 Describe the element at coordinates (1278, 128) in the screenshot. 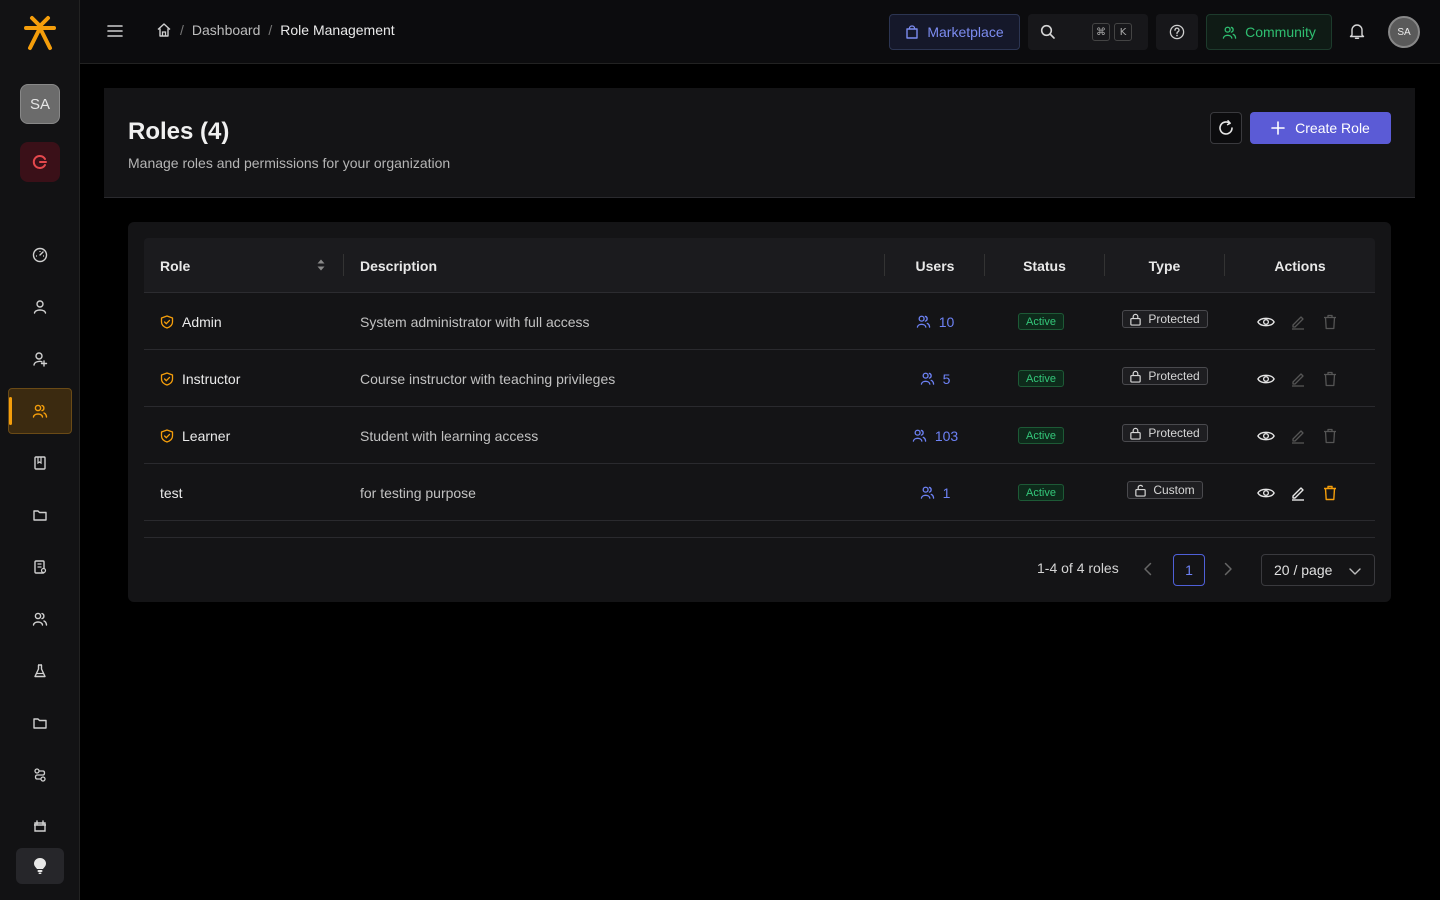

I see `plus-icon` at that location.